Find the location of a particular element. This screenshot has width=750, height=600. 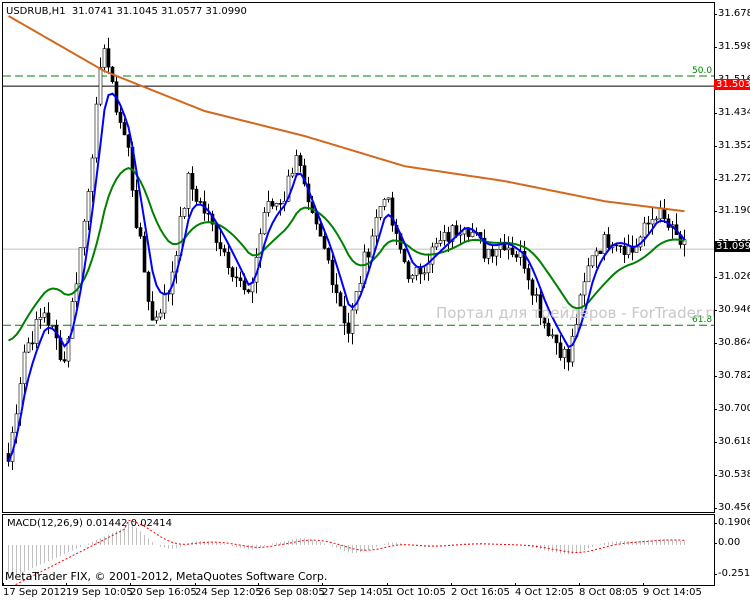

time-axis-label: 24 Sep 12:05 is located at coordinates (228, 590).